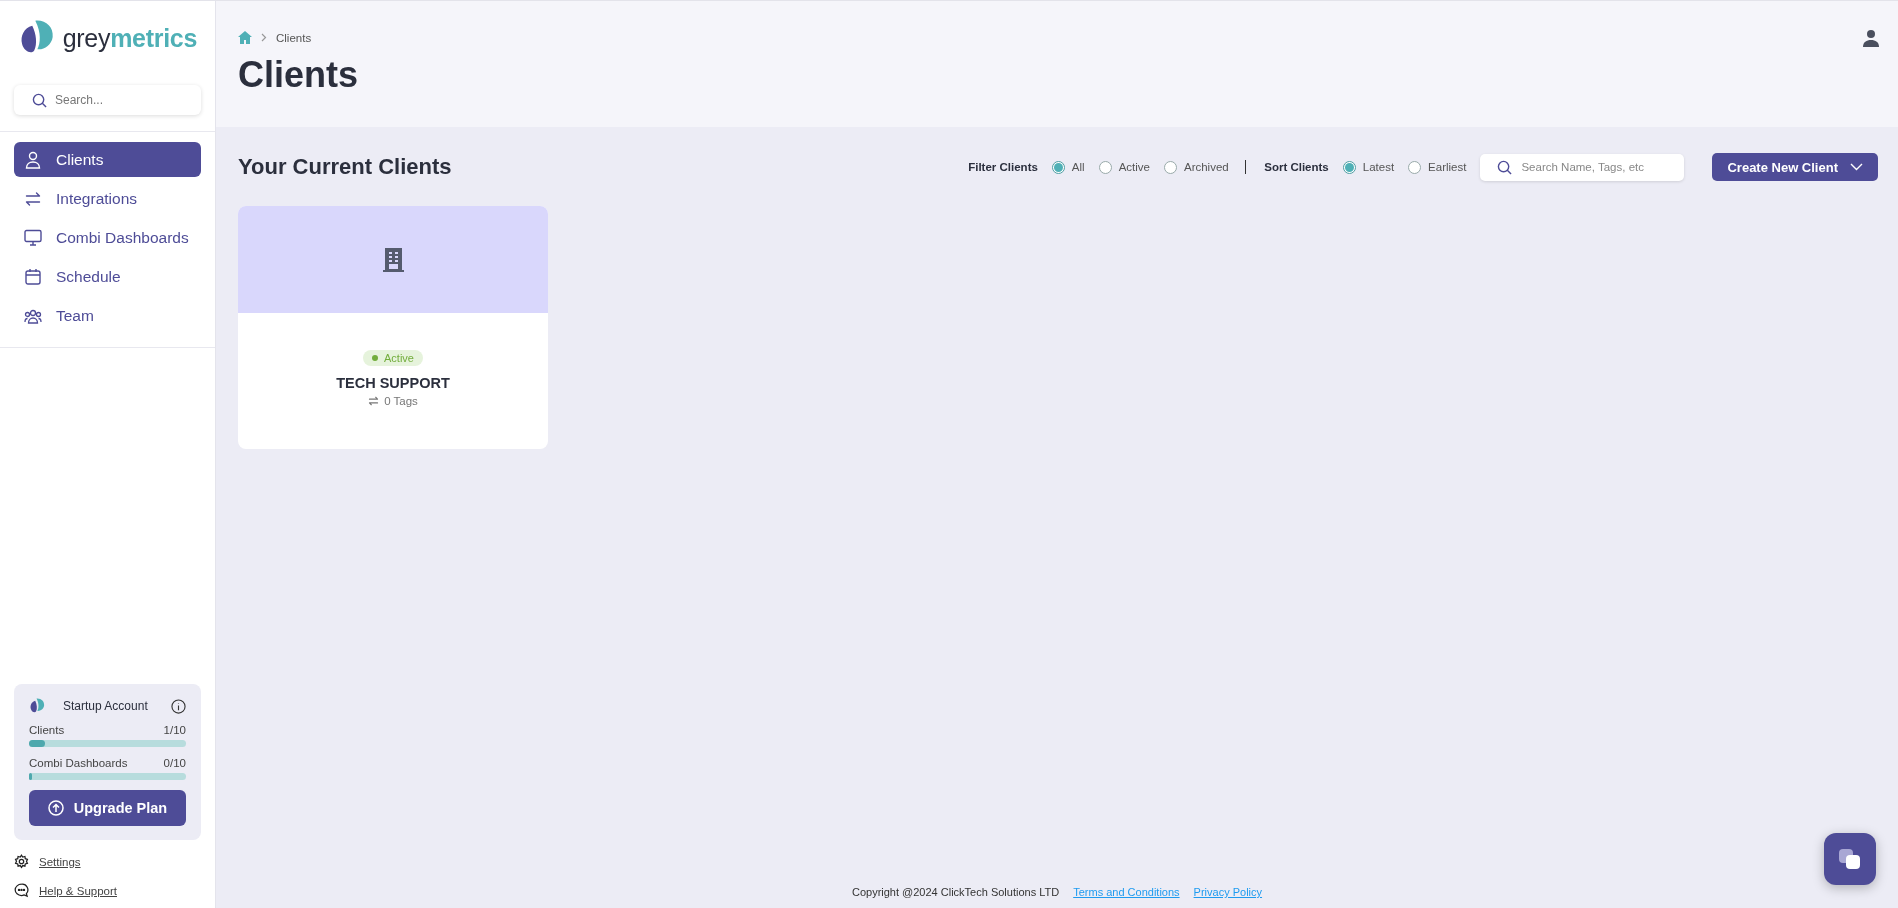 Image resolution: width=1898 pixels, height=908 pixels. Describe the element at coordinates (129, 38) in the screenshot. I see `logo-text: greymetrics` at that location.